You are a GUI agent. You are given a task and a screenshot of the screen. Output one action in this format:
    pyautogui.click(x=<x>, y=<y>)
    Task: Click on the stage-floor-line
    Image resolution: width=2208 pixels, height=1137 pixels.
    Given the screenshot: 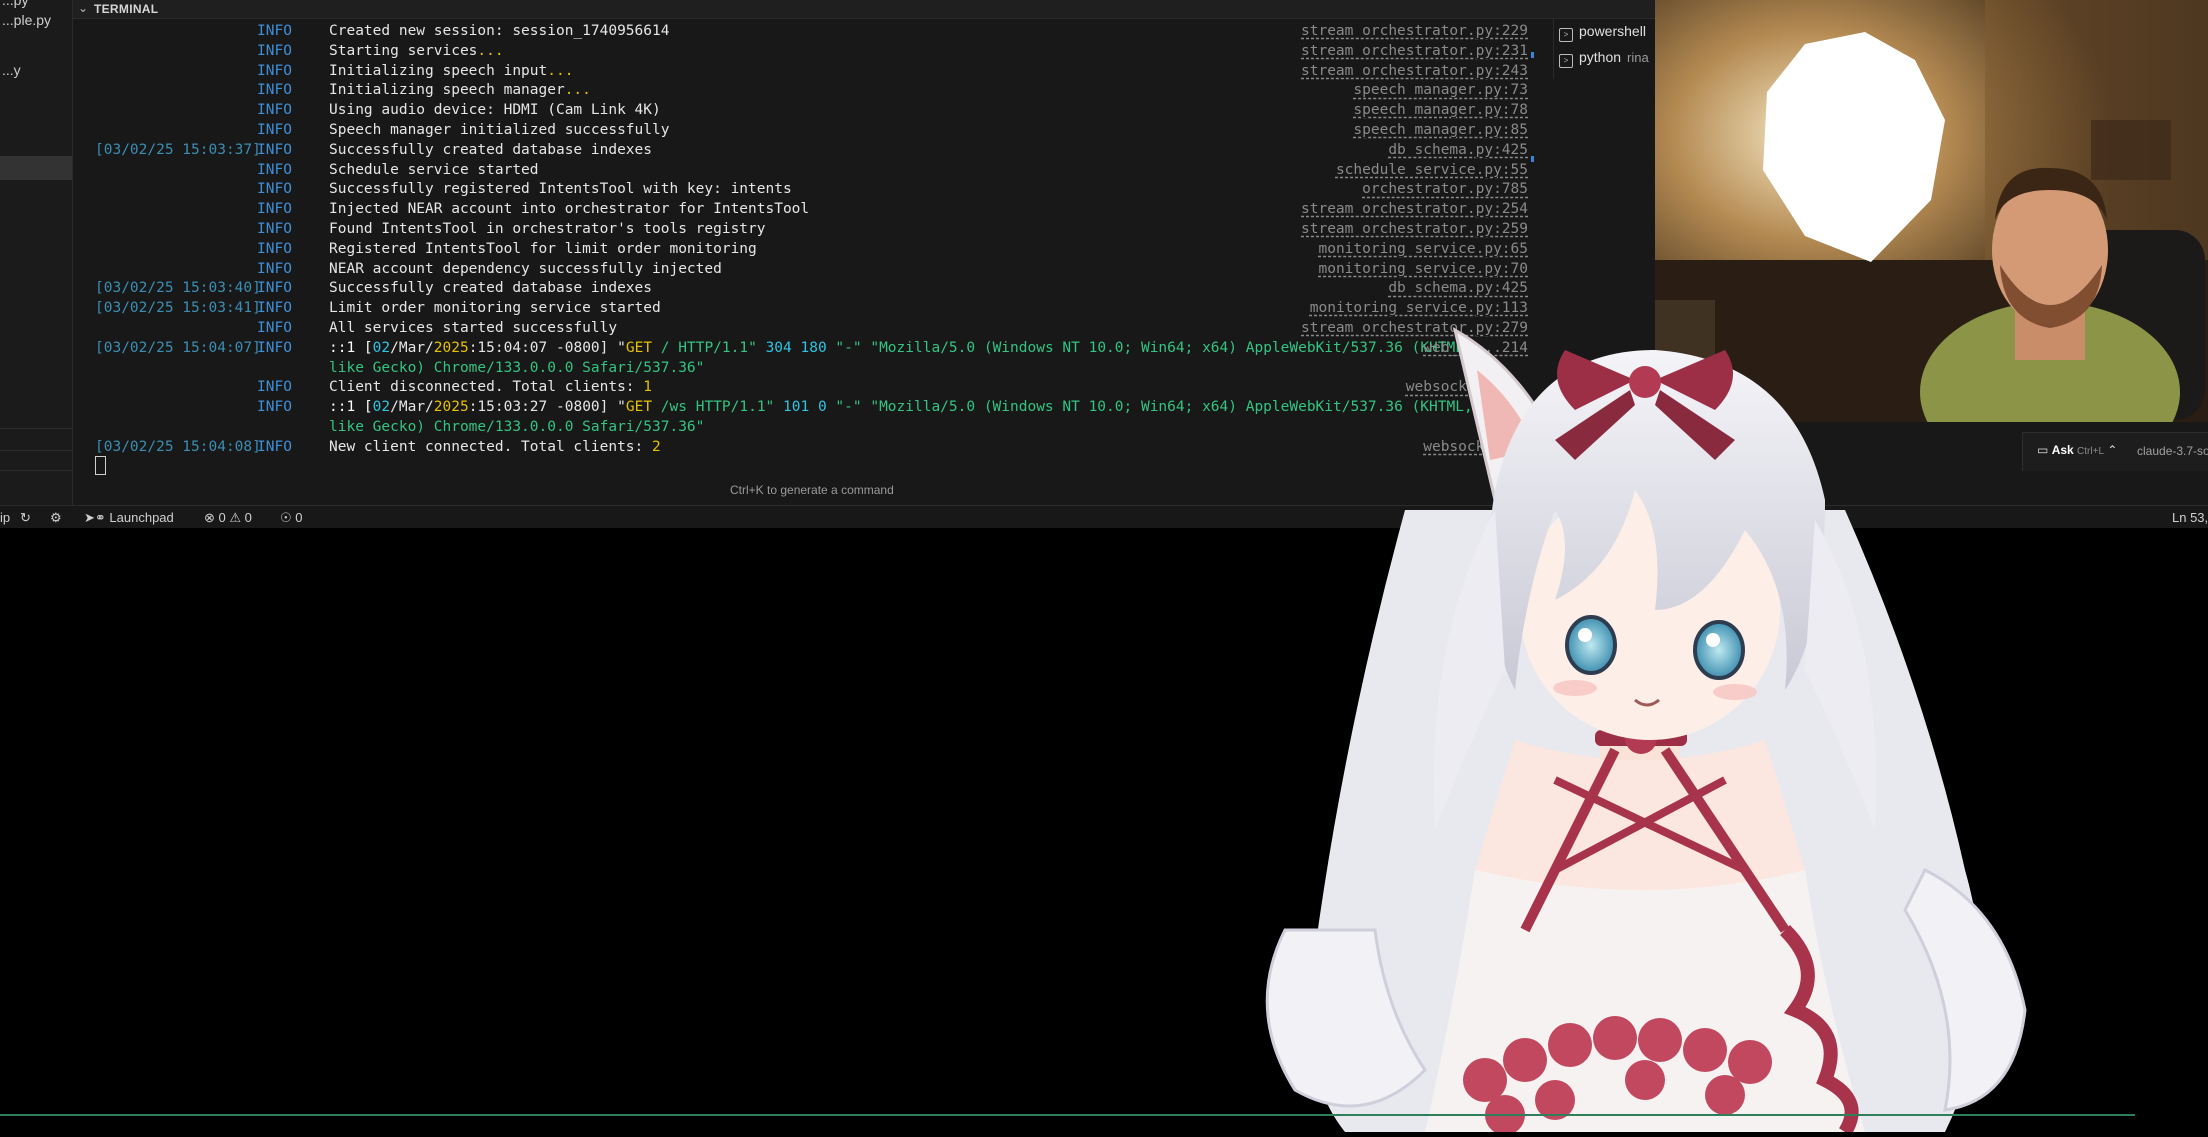 What is the action you would take?
    pyautogui.click(x=1067, y=1115)
    